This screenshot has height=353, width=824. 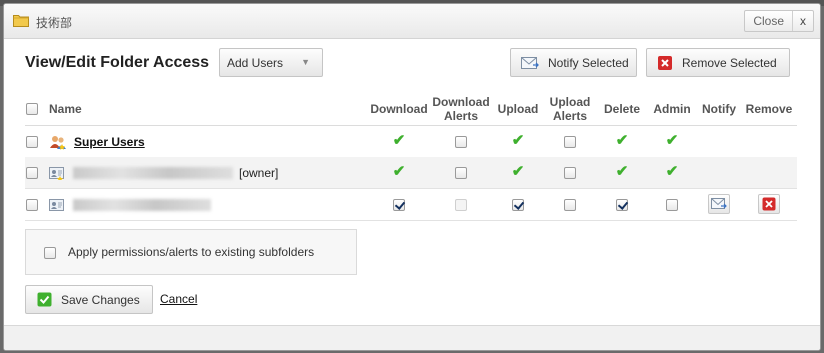 I want to click on add-users-dropdown: Add Users ▼, so click(x=271, y=62).